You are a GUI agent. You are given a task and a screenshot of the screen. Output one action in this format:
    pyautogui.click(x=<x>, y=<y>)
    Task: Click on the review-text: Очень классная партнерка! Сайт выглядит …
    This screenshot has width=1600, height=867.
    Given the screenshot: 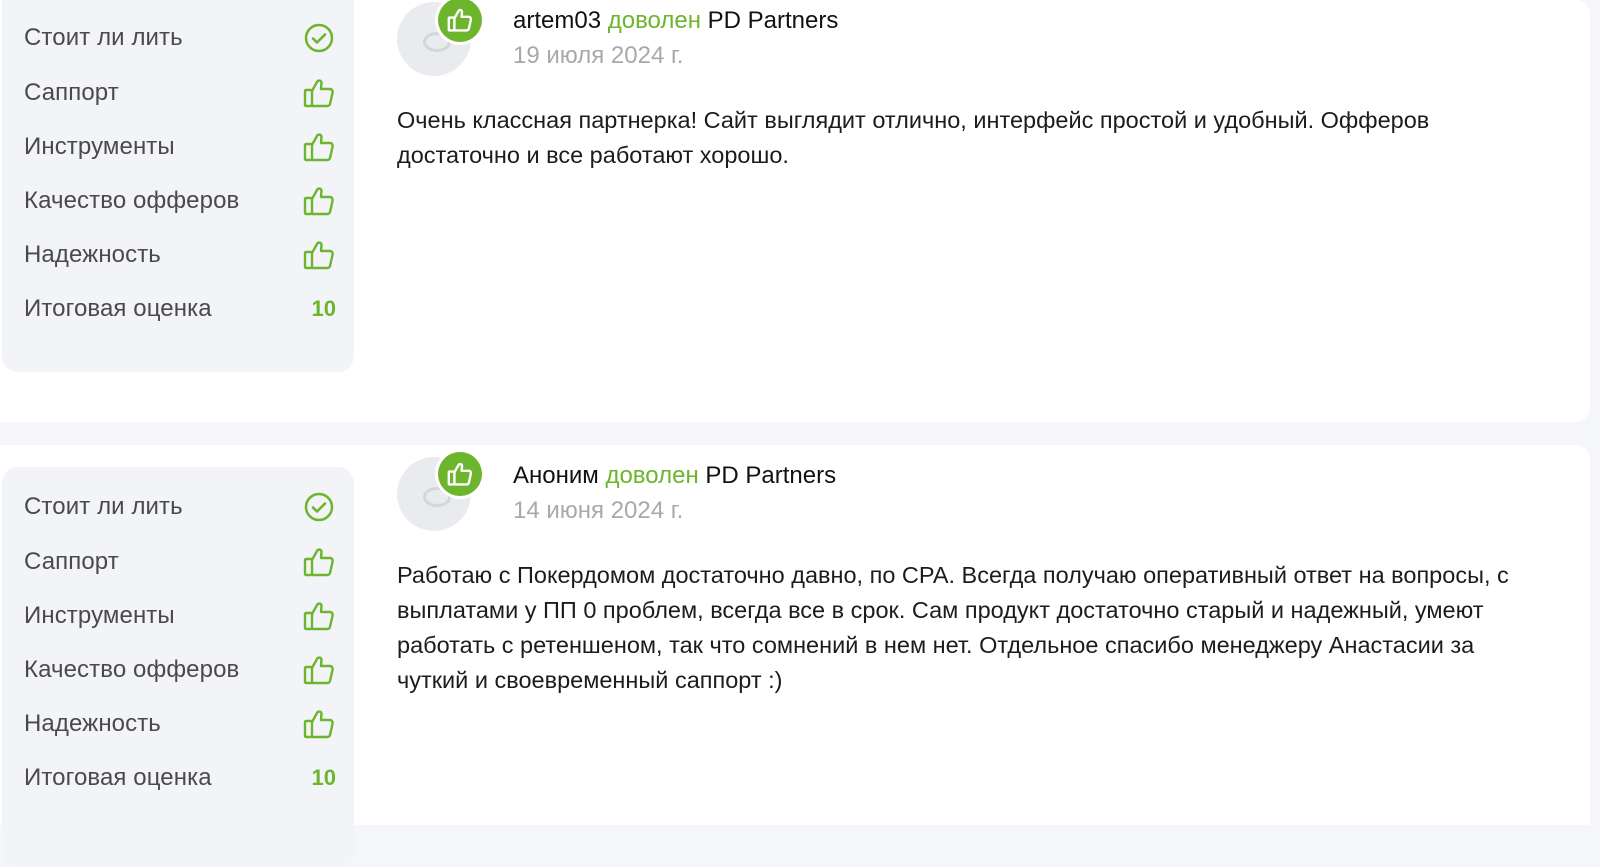 What is the action you would take?
    pyautogui.click(x=913, y=137)
    